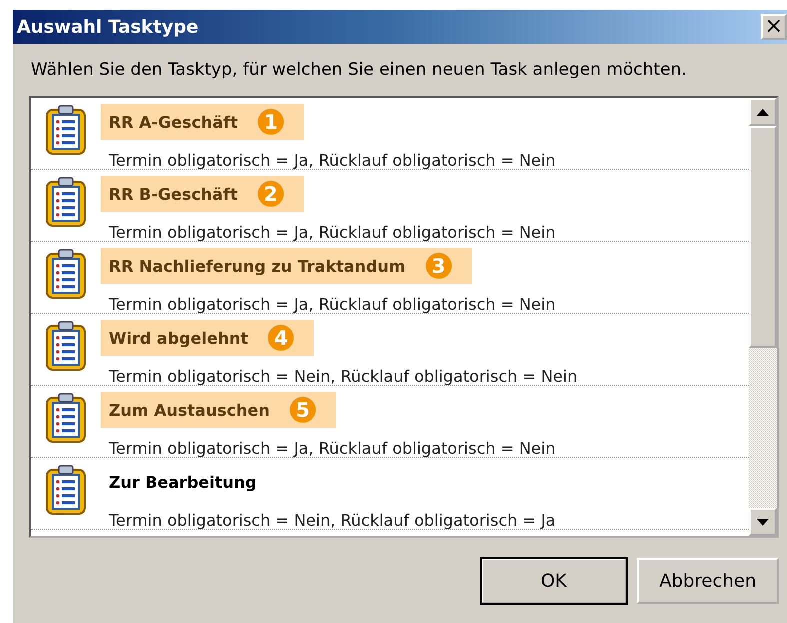 The width and height of the screenshot is (787, 623). Describe the element at coordinates (108, 27) in the screenshot. I see `window-title: Auswahl Tasktype` at that location.